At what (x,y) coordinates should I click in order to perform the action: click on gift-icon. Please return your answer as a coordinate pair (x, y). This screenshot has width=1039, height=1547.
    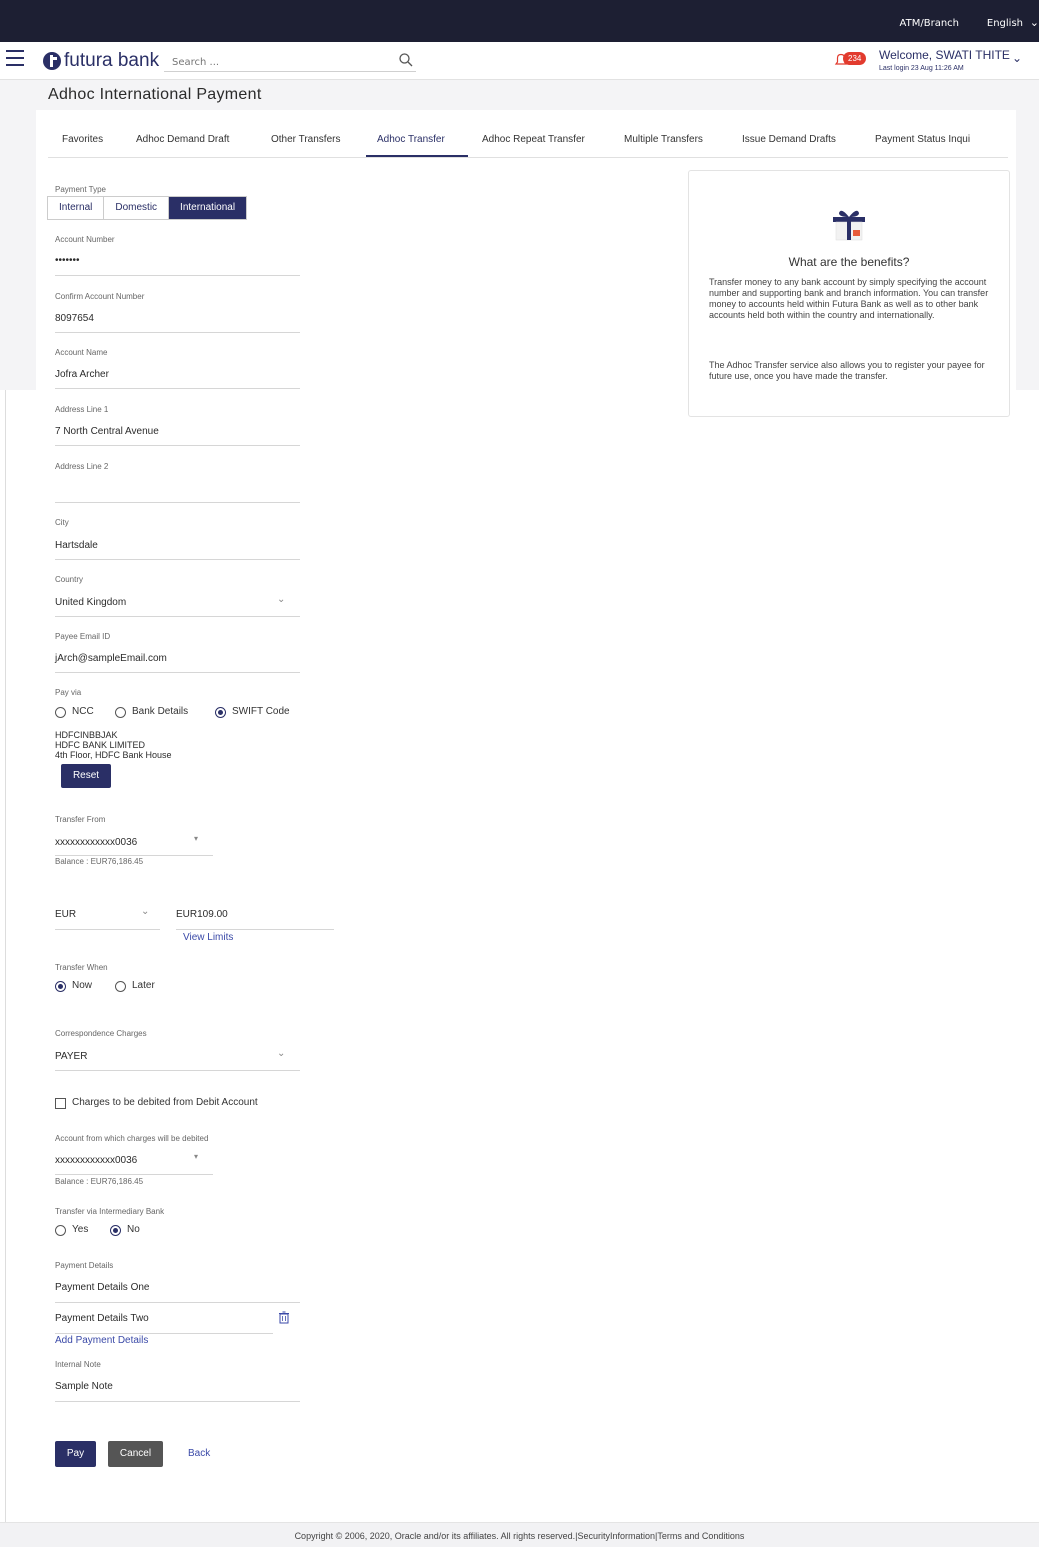
    Looking at the image, I should click on (849, 225).